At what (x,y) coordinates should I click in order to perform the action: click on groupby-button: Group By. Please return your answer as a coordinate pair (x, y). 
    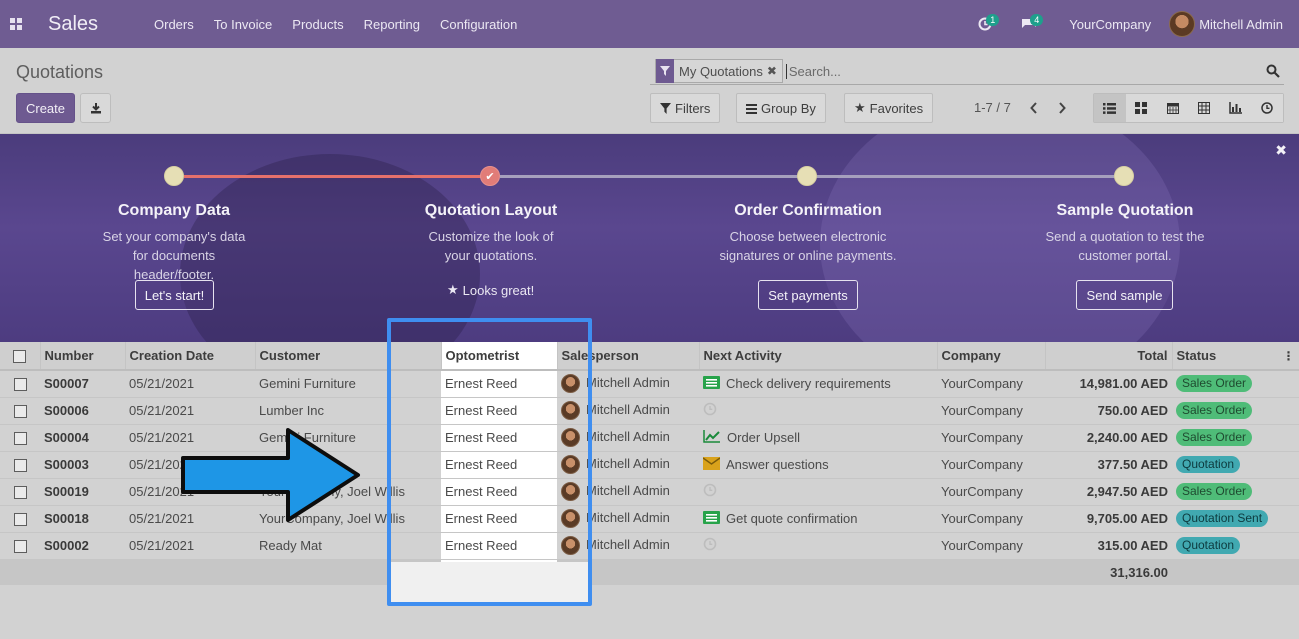
    Looking at the image, I should click on (781, 108).